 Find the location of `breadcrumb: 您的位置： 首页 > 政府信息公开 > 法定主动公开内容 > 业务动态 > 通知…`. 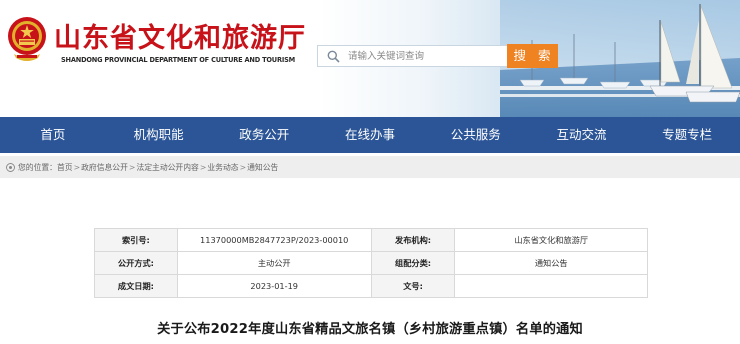

breadcrumb: 您的位置： 首页 > 政府信息公开 > 法定主动公开内容 > 业务动态 > 通知… is located at coordinates (370, 167).